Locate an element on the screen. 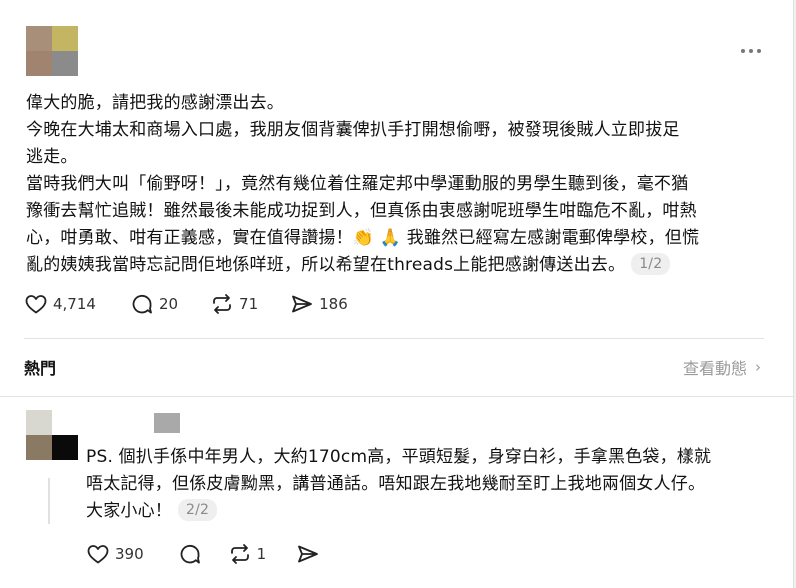  share-button: 186 is located at coordinates (319, 304).